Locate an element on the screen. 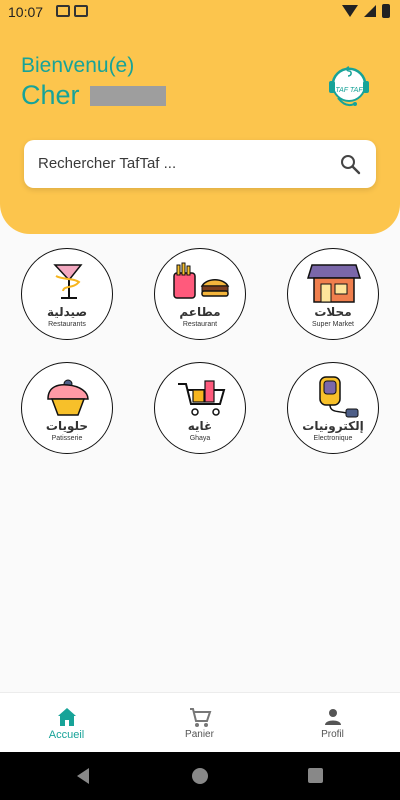 This screenshot has width=400, height=800. category-restaurant: مطاعم Restaurant is located at coordinates (200, 294).